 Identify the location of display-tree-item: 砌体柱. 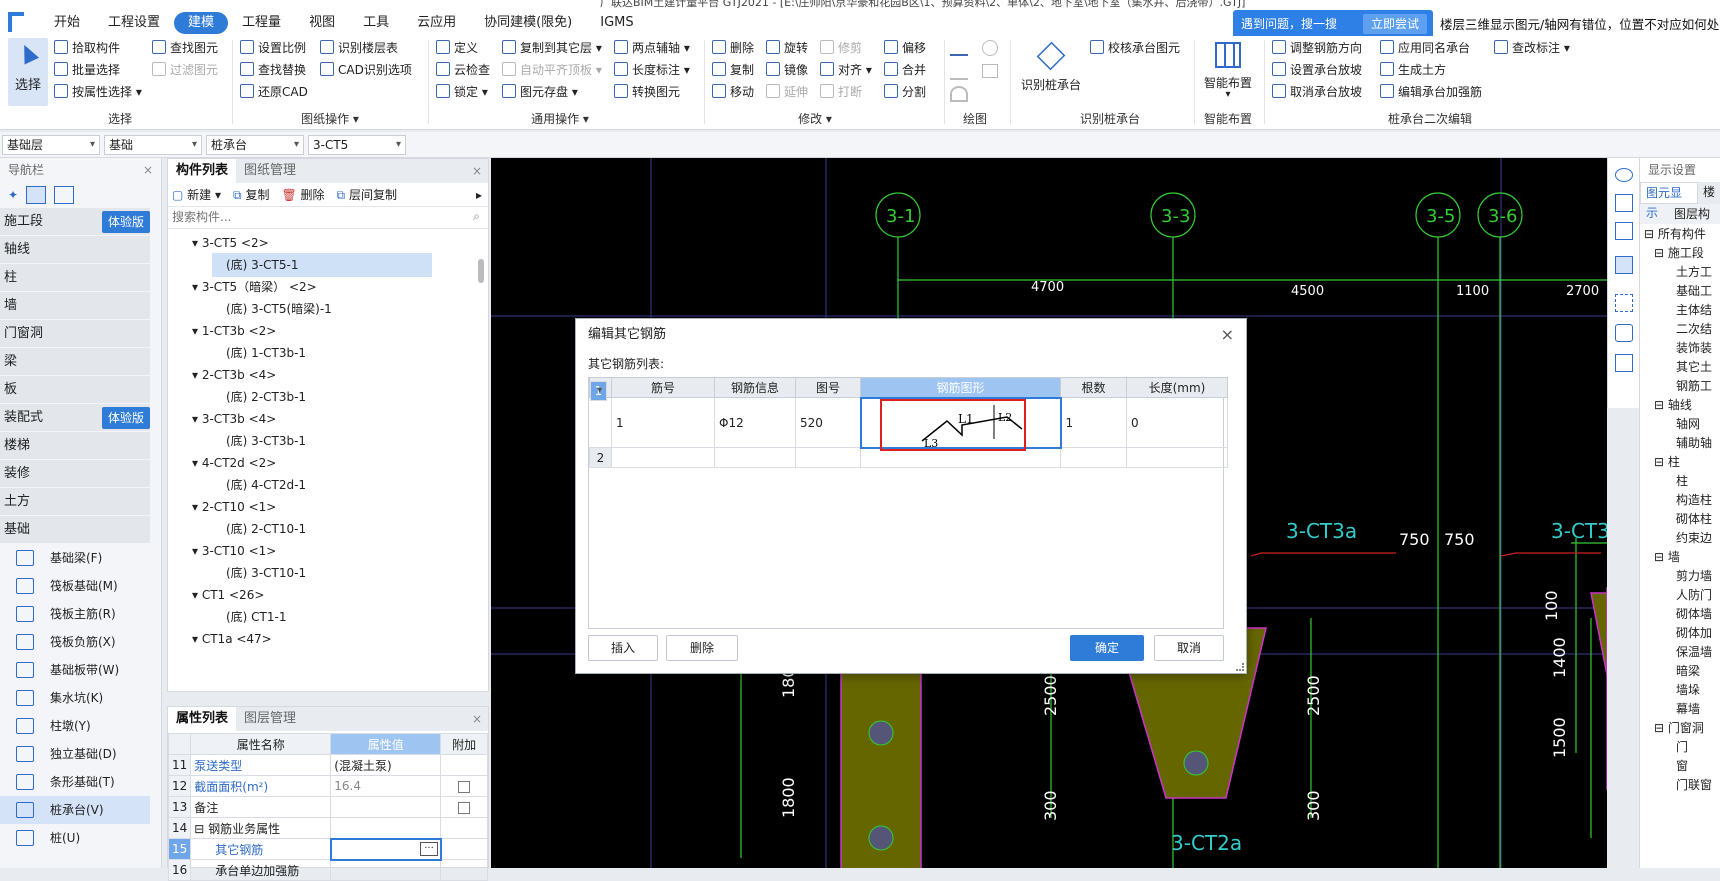
(1694, 519).